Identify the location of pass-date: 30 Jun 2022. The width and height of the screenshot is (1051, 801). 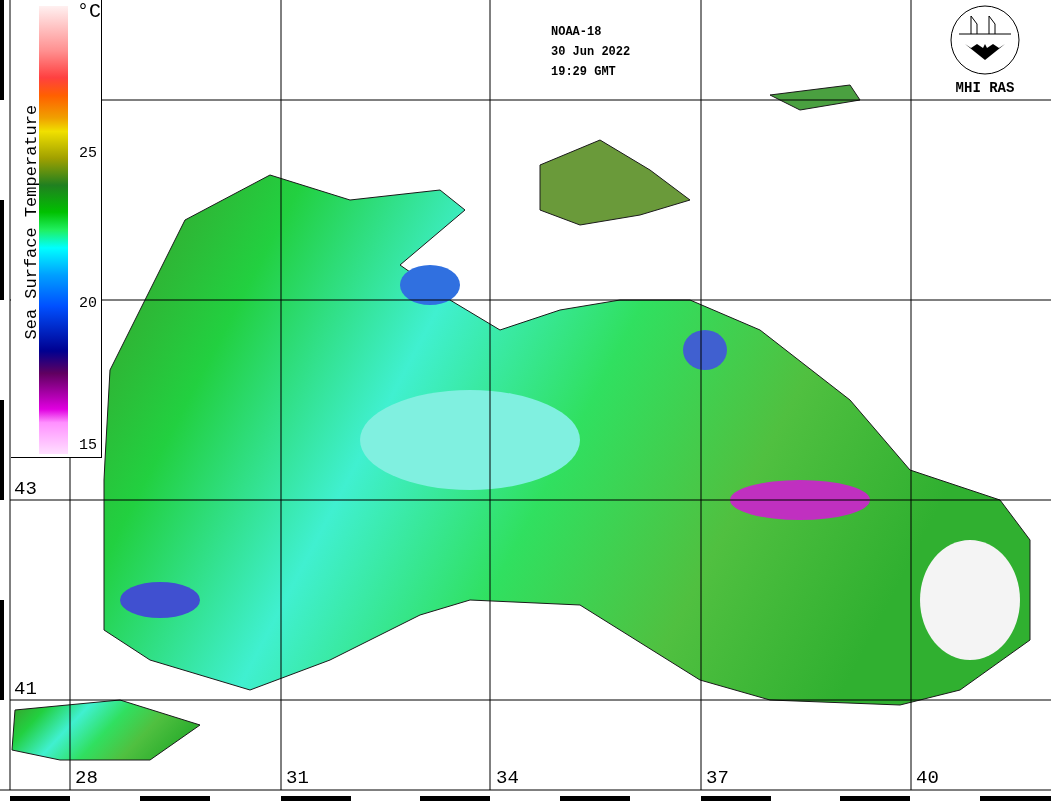
(591, 52).